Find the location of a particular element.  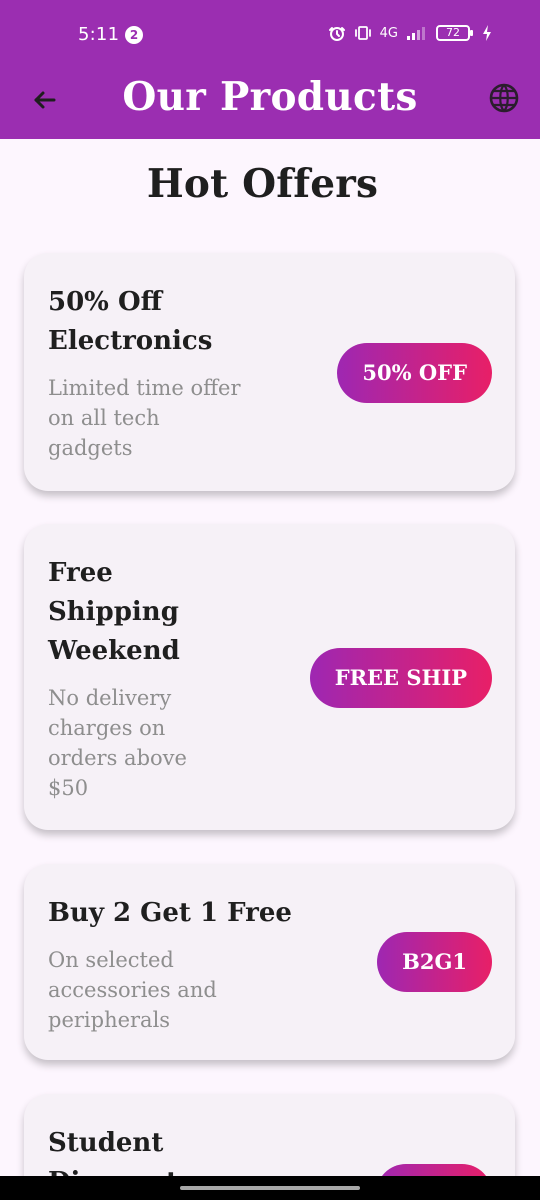

status-time: 5:11 is located at coordinates (99, 34).